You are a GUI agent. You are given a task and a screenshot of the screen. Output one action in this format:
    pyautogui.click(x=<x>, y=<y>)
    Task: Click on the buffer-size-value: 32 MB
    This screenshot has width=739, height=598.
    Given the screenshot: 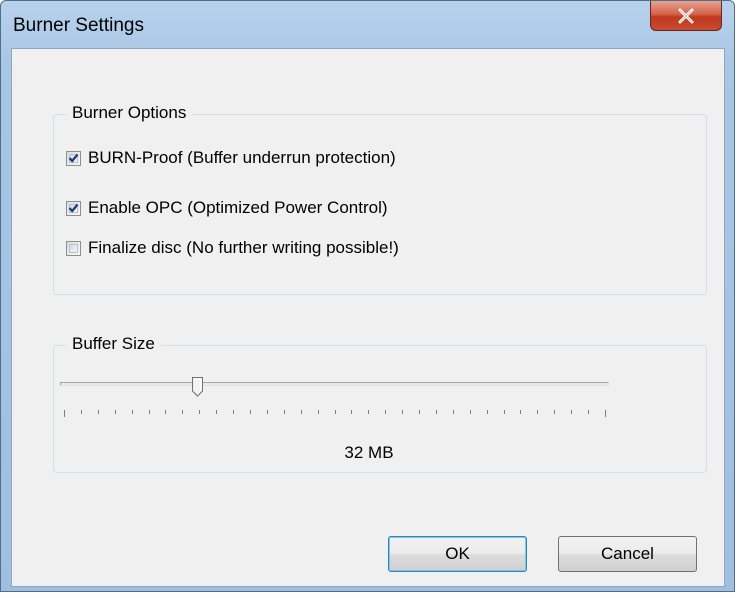 What is the action you would take?
    pyautogui.click(x=369, y=452)
    